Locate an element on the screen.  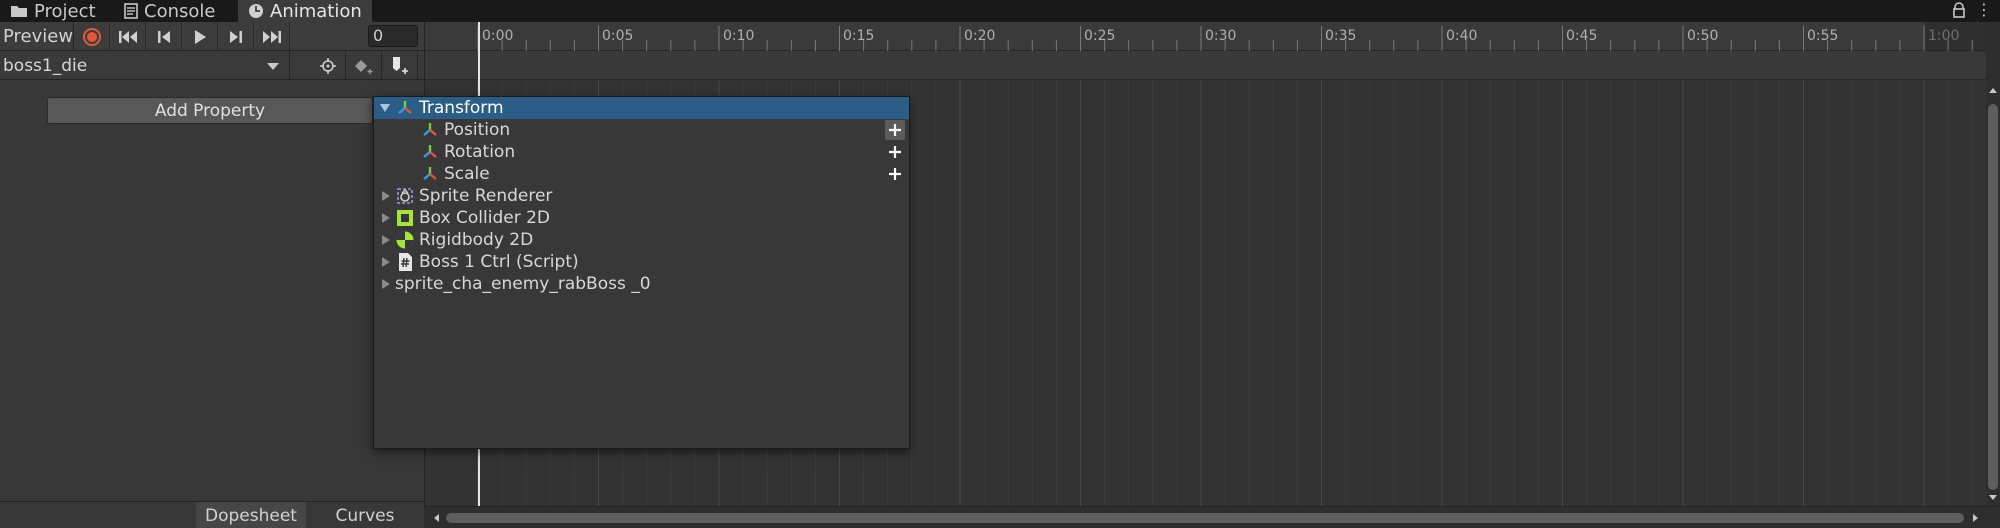
menu-item-transform: Transform is located at coordinates (641, 108).